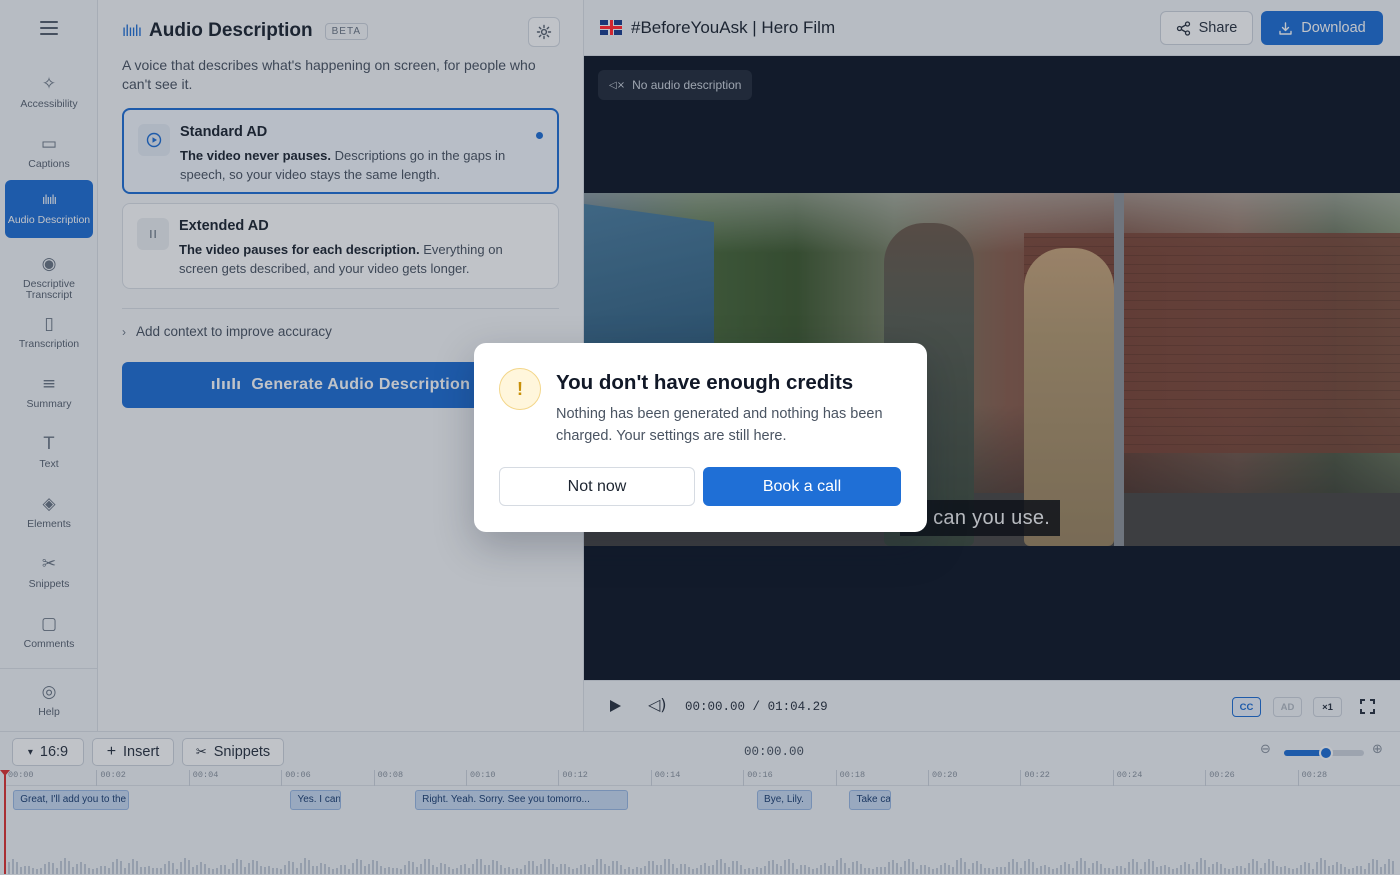 Image resolution: width=1400 pixels, height=875 pixels. What do you see at coordinates (597, 486) in the screenshot?
I see `not-now-button: Not now` at bounding box center [597, 486].